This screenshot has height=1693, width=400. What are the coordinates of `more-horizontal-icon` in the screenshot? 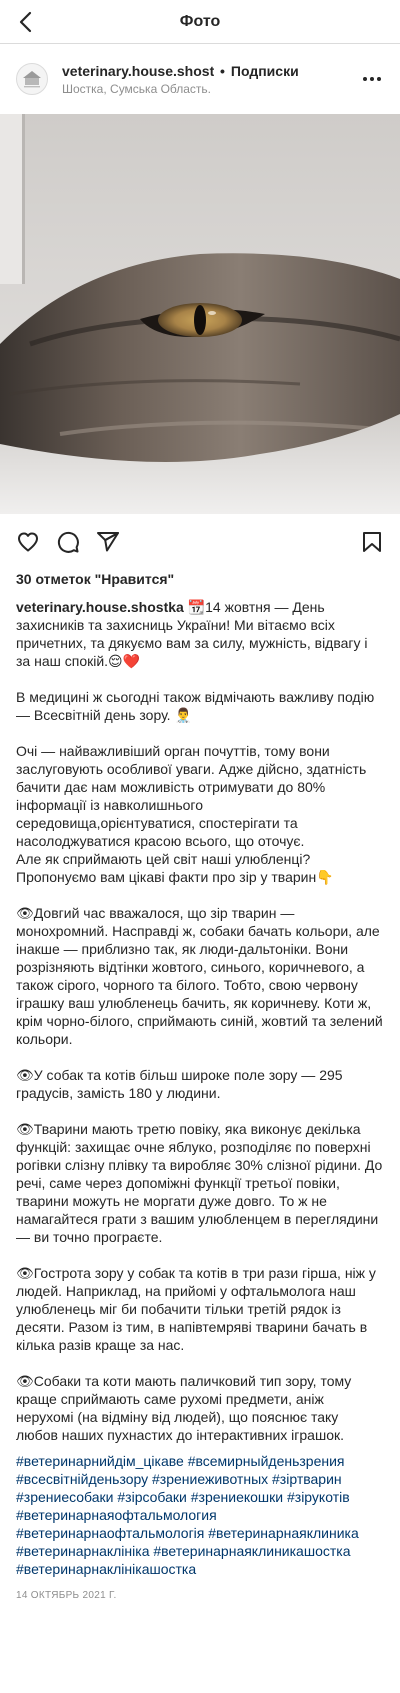 It's located at (372, 79).